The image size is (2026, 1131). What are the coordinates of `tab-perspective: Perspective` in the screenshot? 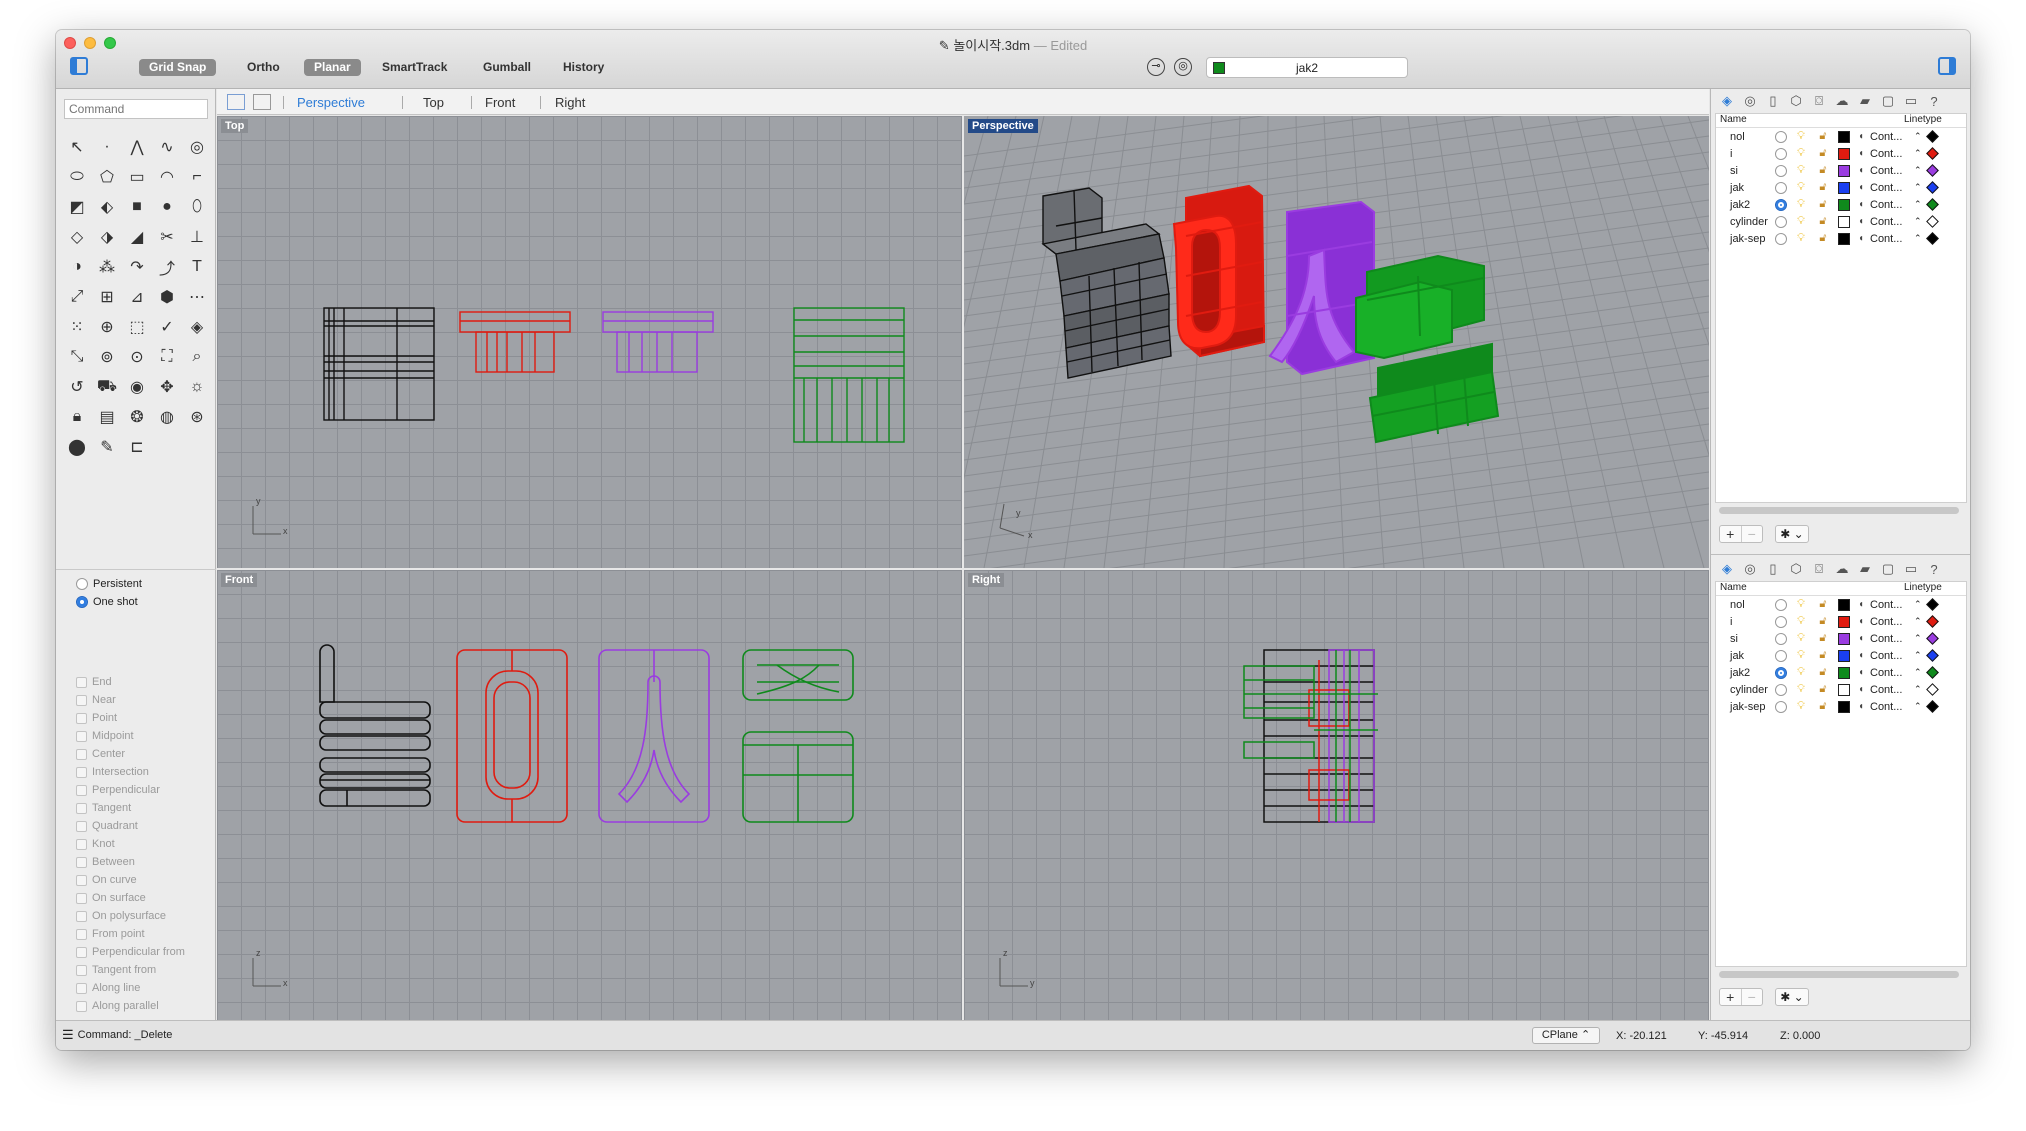 It's located at (331, 102).